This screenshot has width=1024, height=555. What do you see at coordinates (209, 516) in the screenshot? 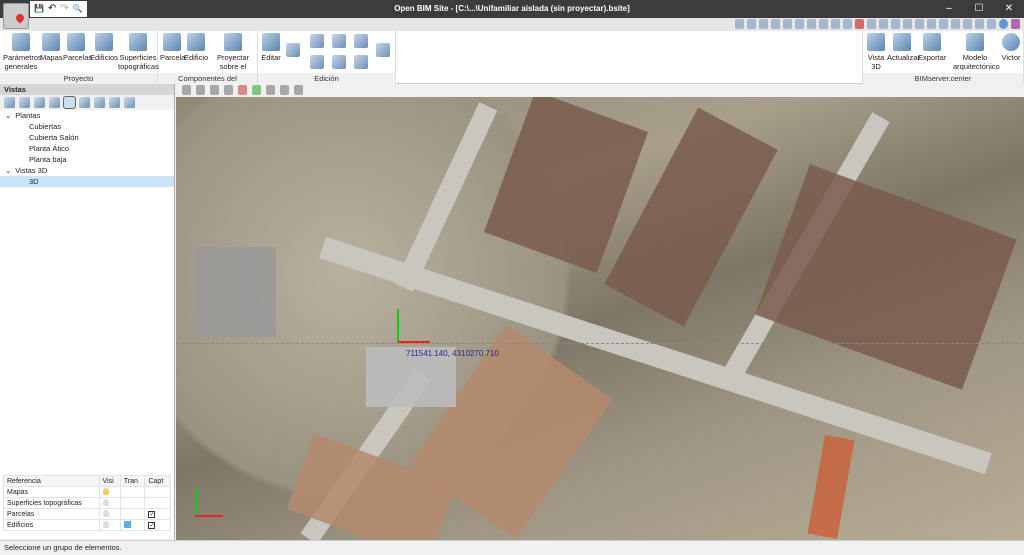
I see `origin-x-axis` at bounding box center [209, 516].